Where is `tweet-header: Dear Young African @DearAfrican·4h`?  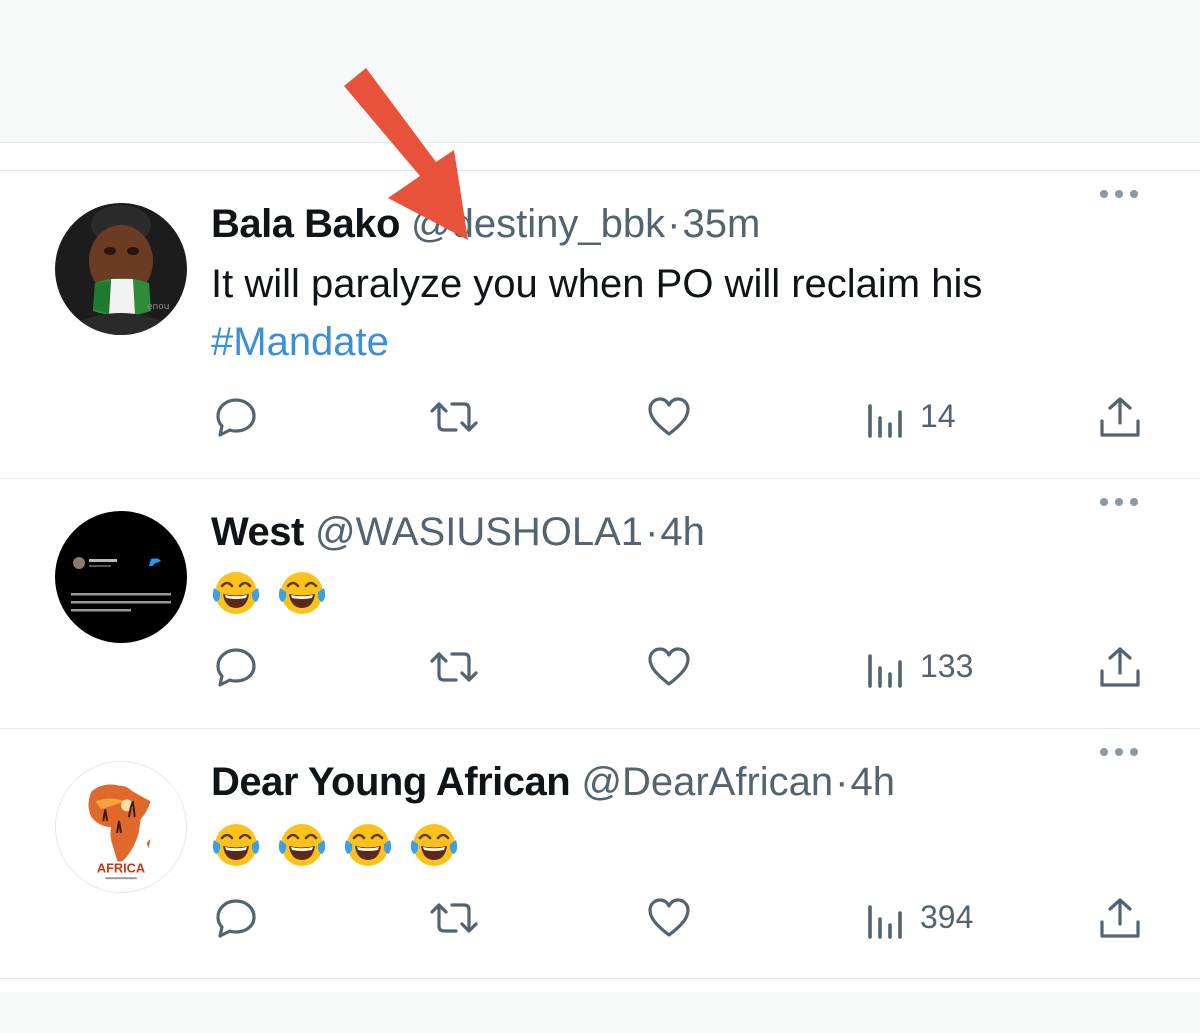 tweet-header: Dear Young African @DearAfrican·4h is located at coordinates (553, 782).